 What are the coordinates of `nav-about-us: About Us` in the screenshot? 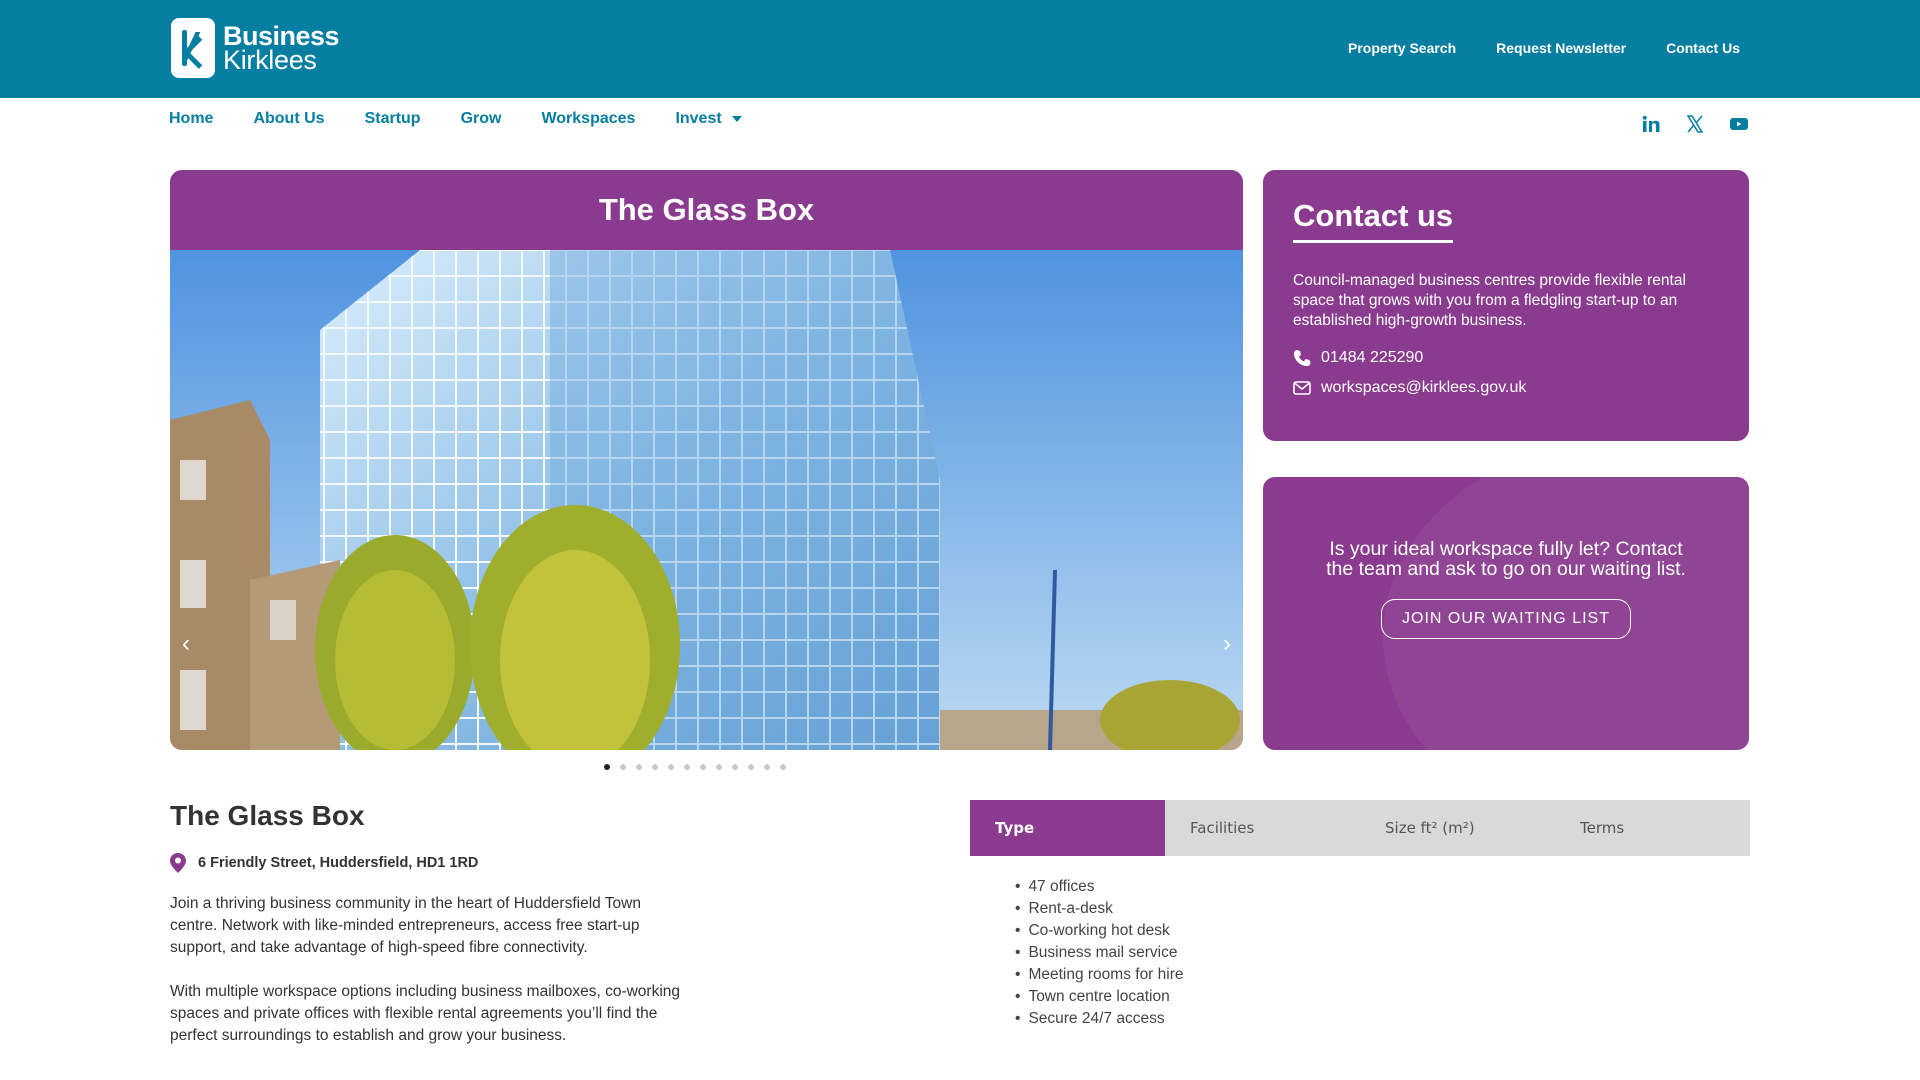 It's located at (288, 119).